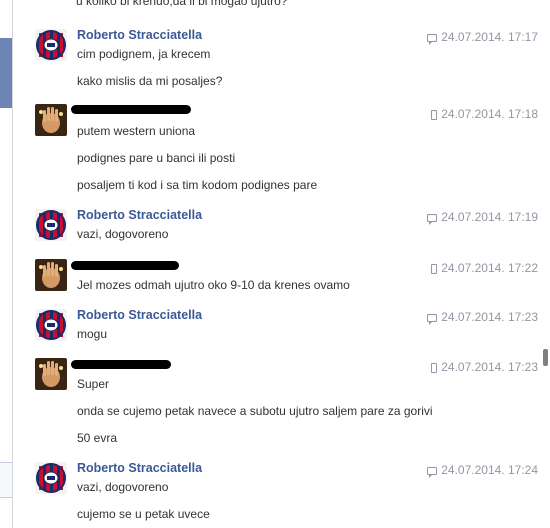 The width and height of the screenshot is (550, 528). Describe the element at coordinates (150, 81) in the screenshot. I see `message-line: kako mislis da mi posaljes?` at that location.